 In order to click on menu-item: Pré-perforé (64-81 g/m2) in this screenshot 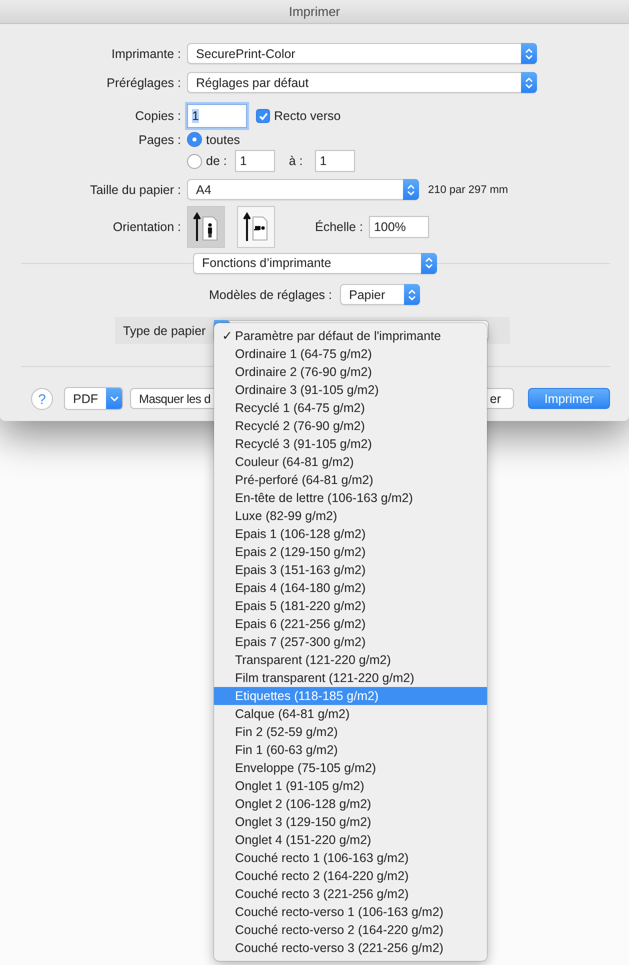, I will do `click(350, 480)`.